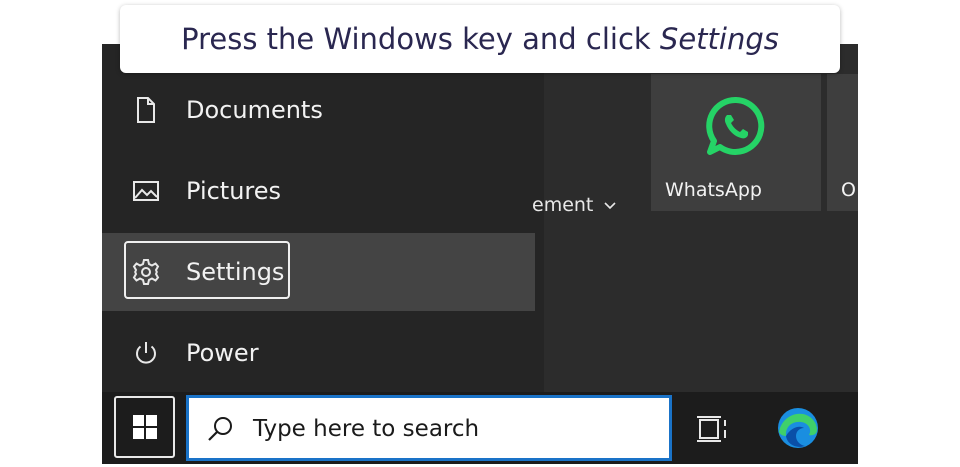  What do you see at coordinates (610, 206) in the screenshot?
I see `chevron-down-icon` at bounding box center [610, 206].